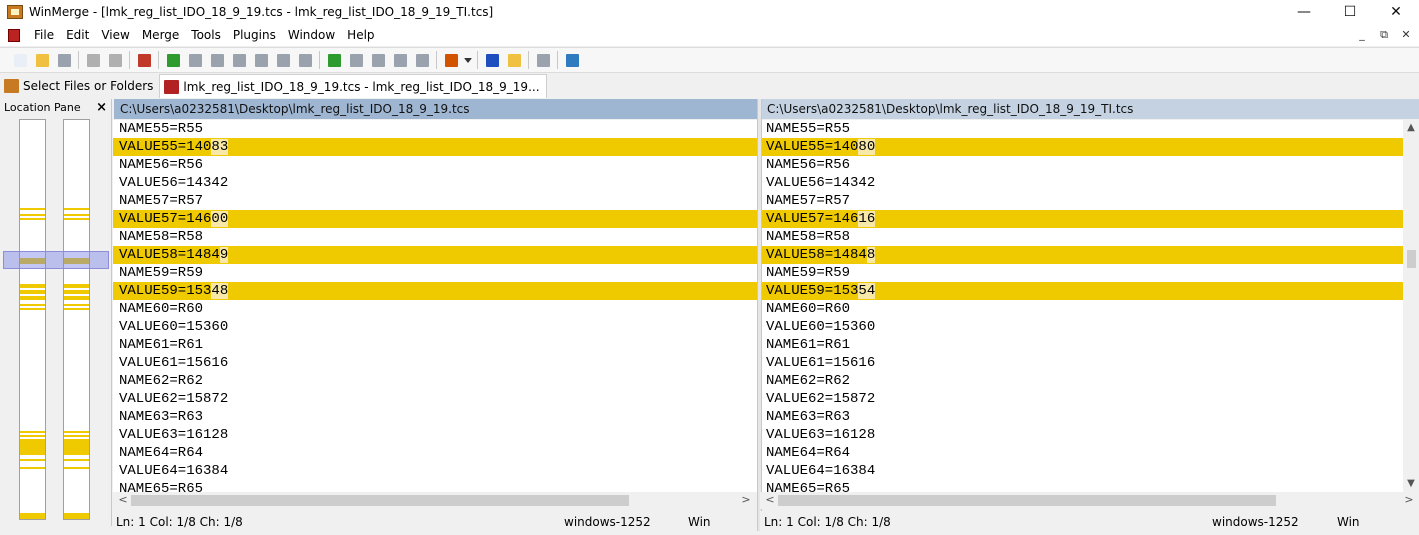  What do you see at coordinates (77, 35) in the screenshot?
I see `menu-edit: Edit` at bounding box center [77, 35].